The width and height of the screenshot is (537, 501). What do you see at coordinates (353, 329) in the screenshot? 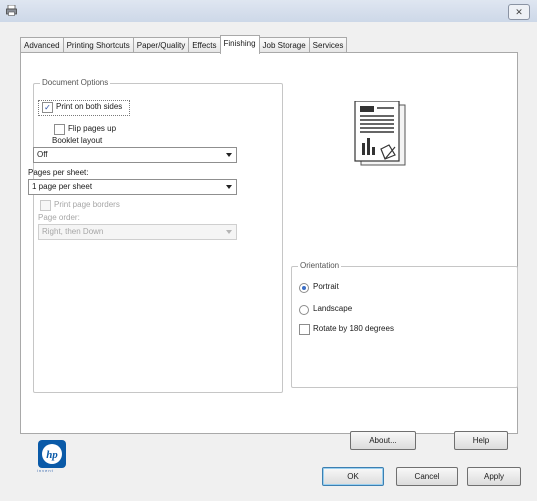
I see `rotate-180-label: Rotate by 180 degrees` at bounding box center [353, 329].